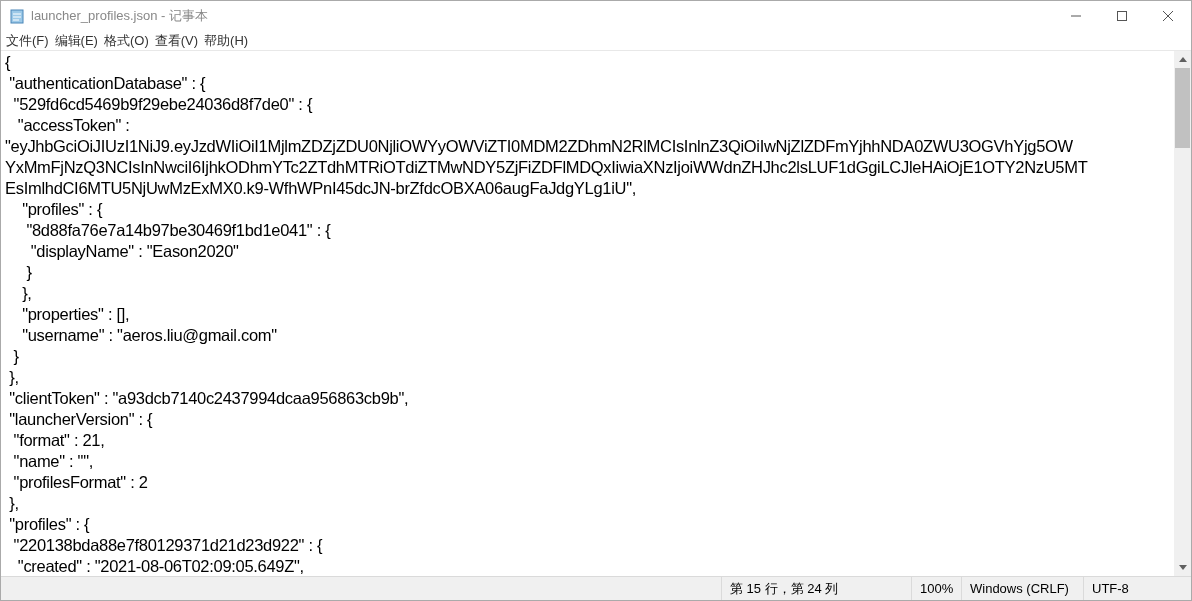 This screenshot has height=601, width=1192. Describe the element at coordinates (107, 83) in the screenshot. I see `text-line: "authenticationDatabase" : {` at that location.